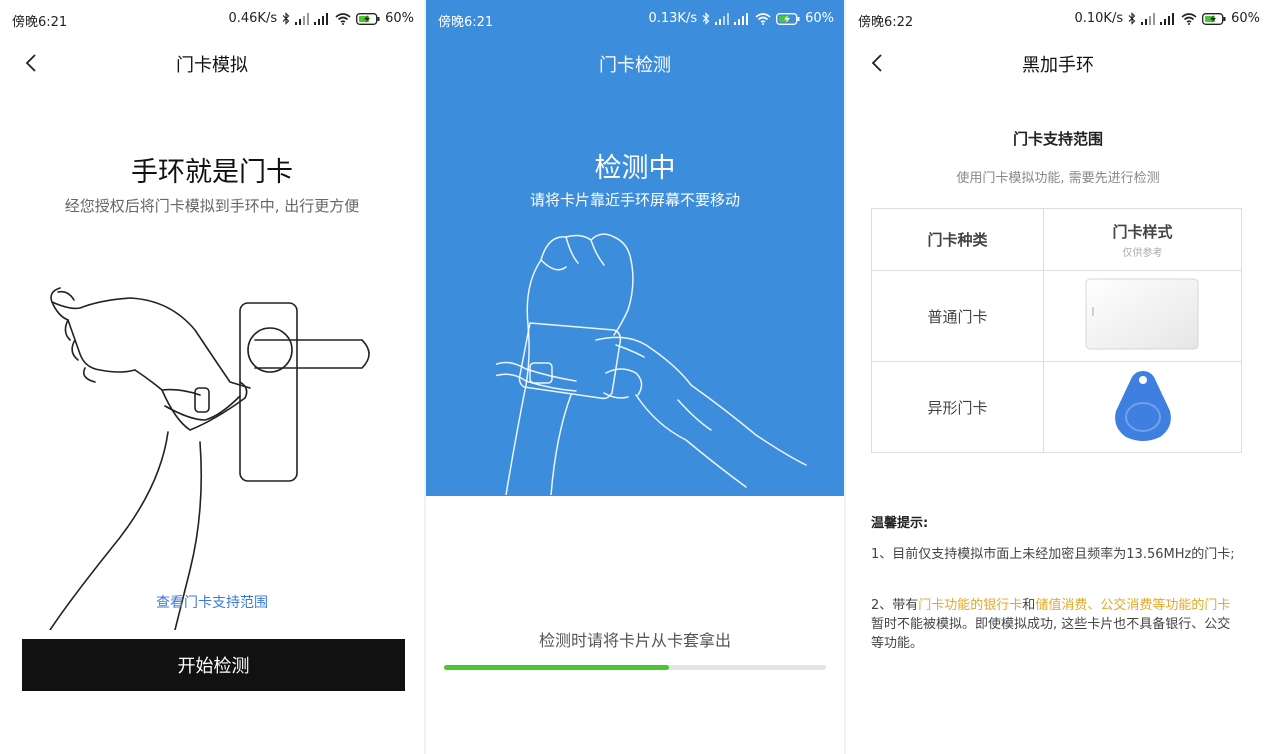 The height and width of the screenshot is (754, 1270). What do you see at coordinates (634, 640) in the screenshot?
I see `detection-hint: 检测时请将卡片从卡套拿出` at bounding box center [634, 640].